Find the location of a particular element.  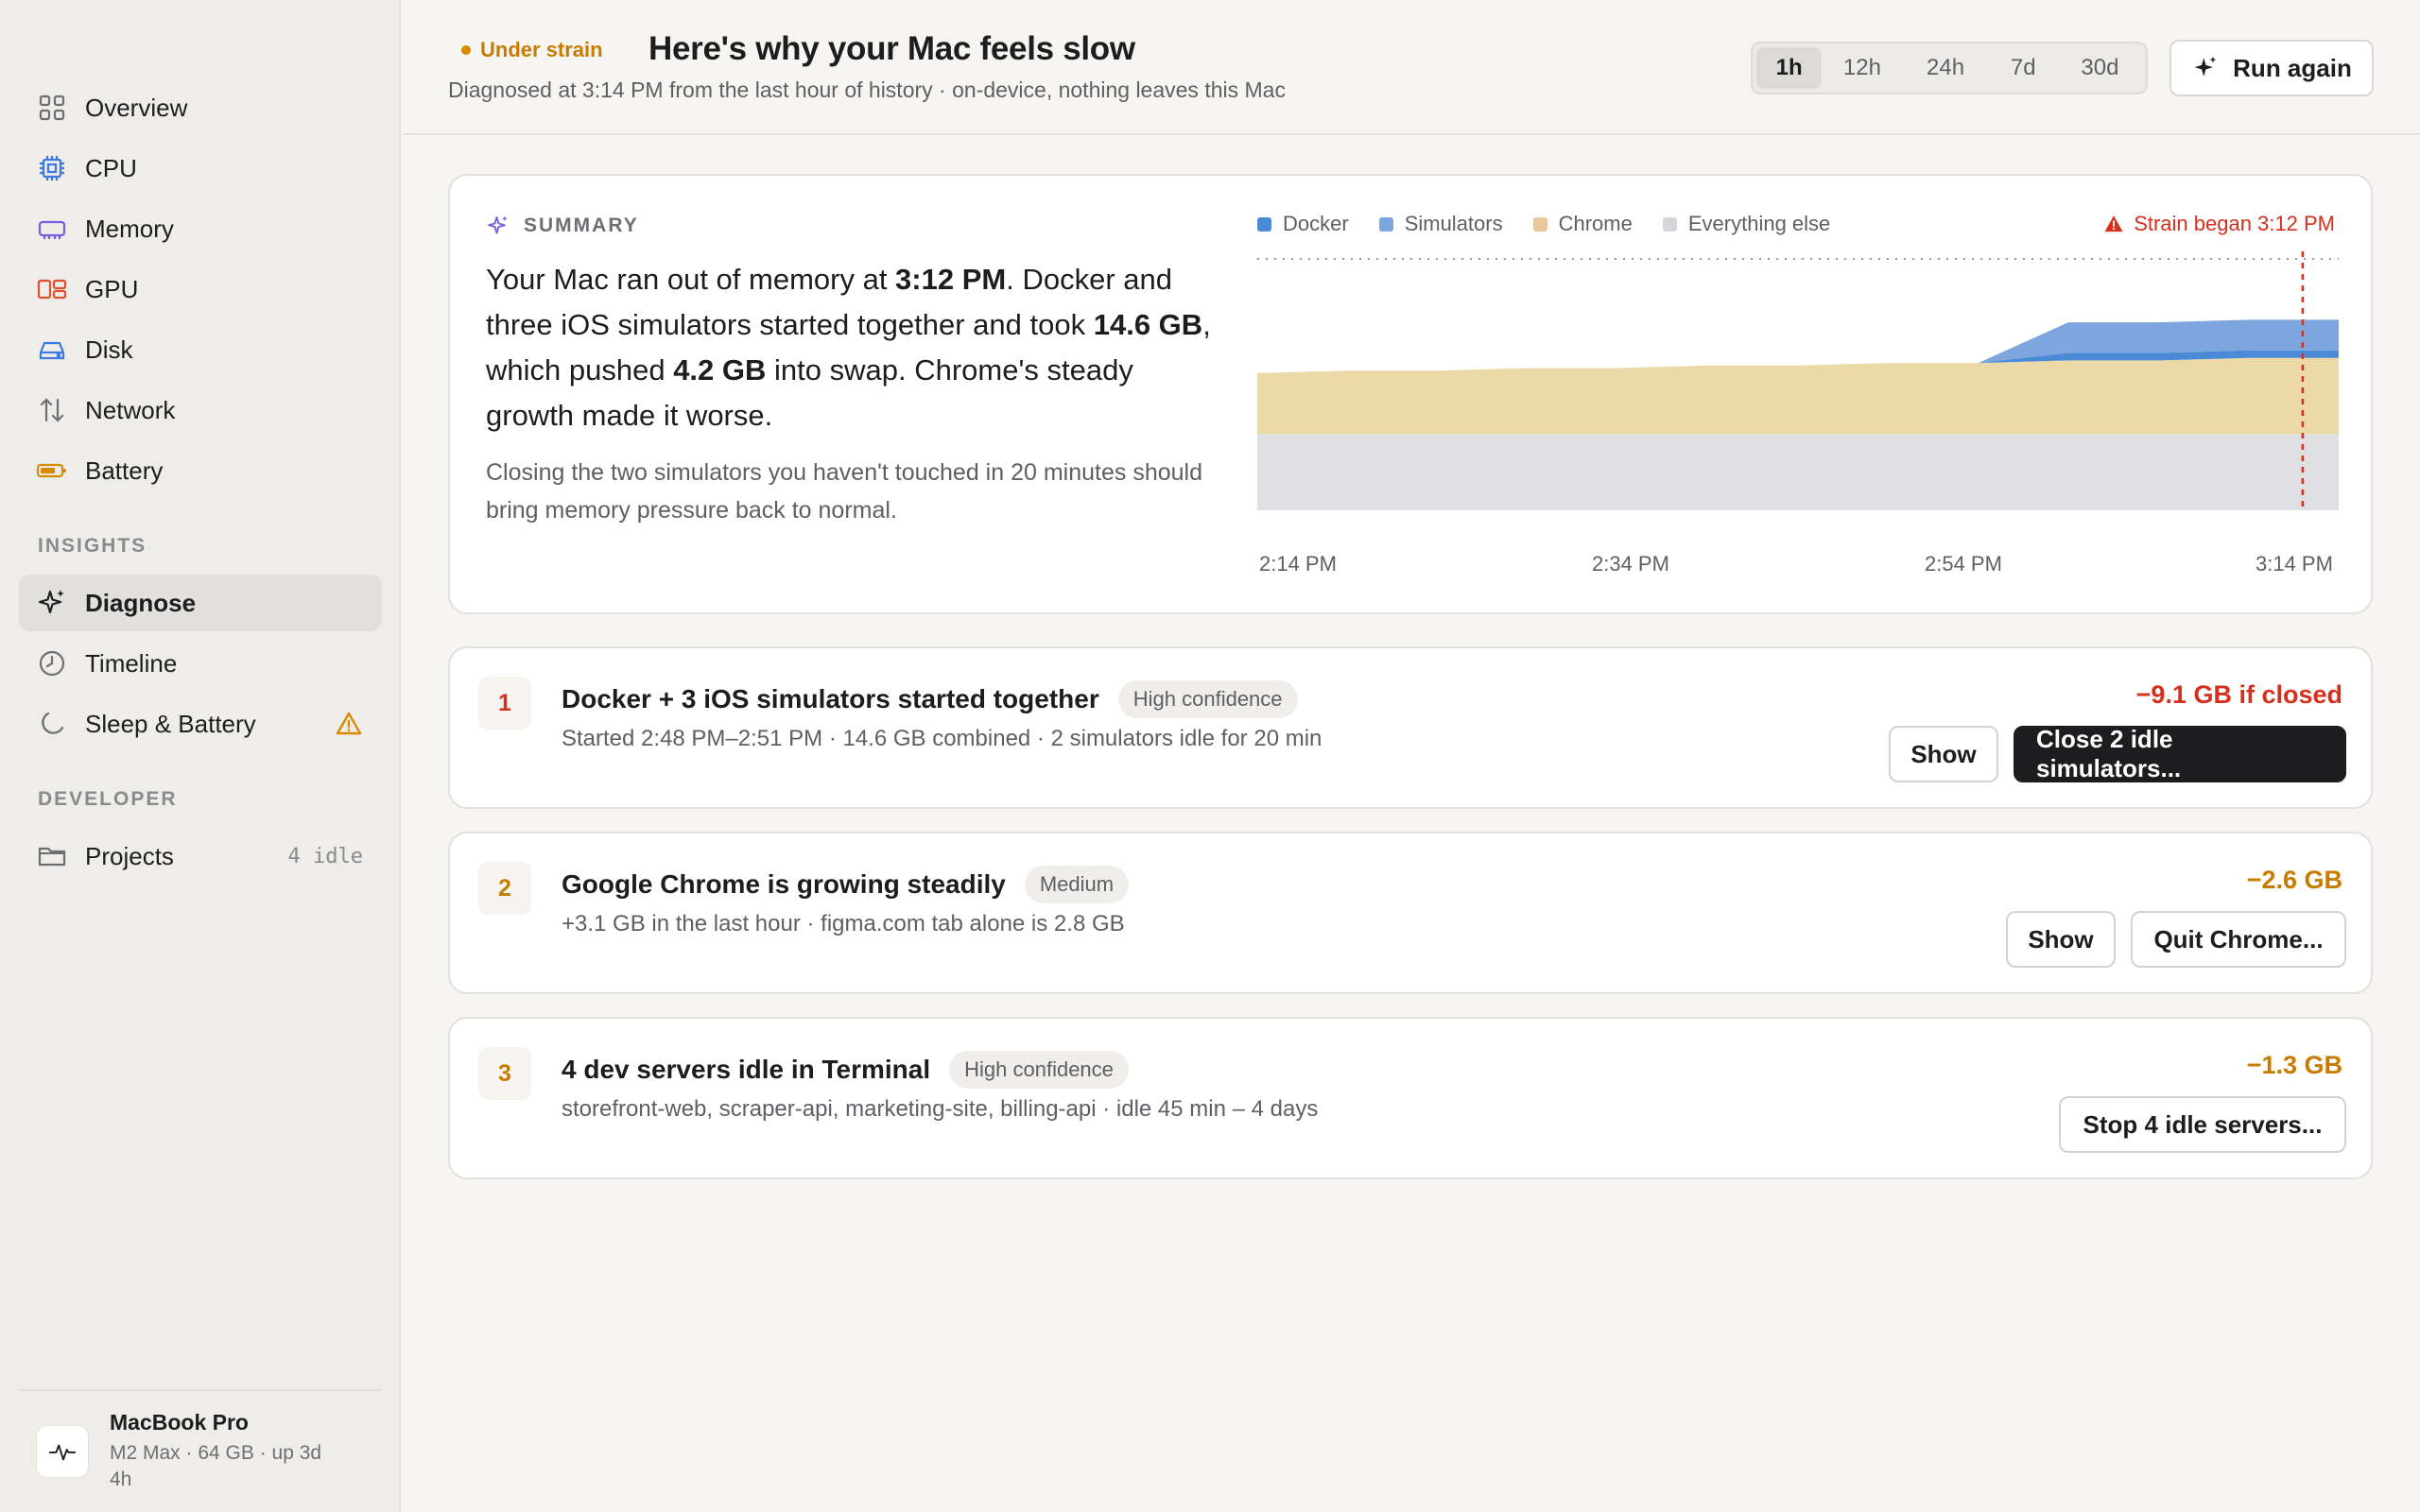

chart-legend: Docker Simulators Chrome Everything else is located at coordinates (1544, 224).